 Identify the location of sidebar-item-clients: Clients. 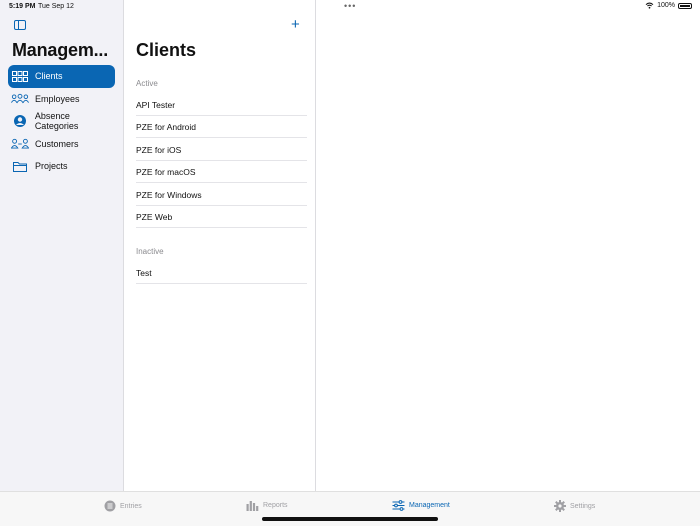
(61, 76).